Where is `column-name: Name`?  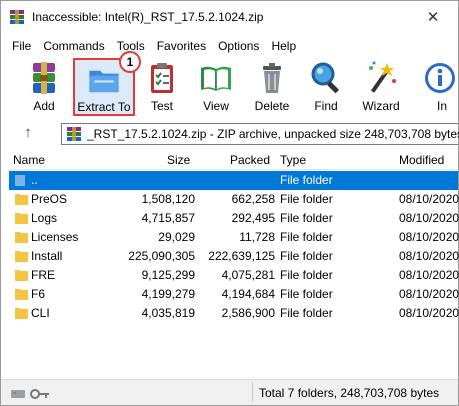
column-name: Name is located at coordinates (29, 160).